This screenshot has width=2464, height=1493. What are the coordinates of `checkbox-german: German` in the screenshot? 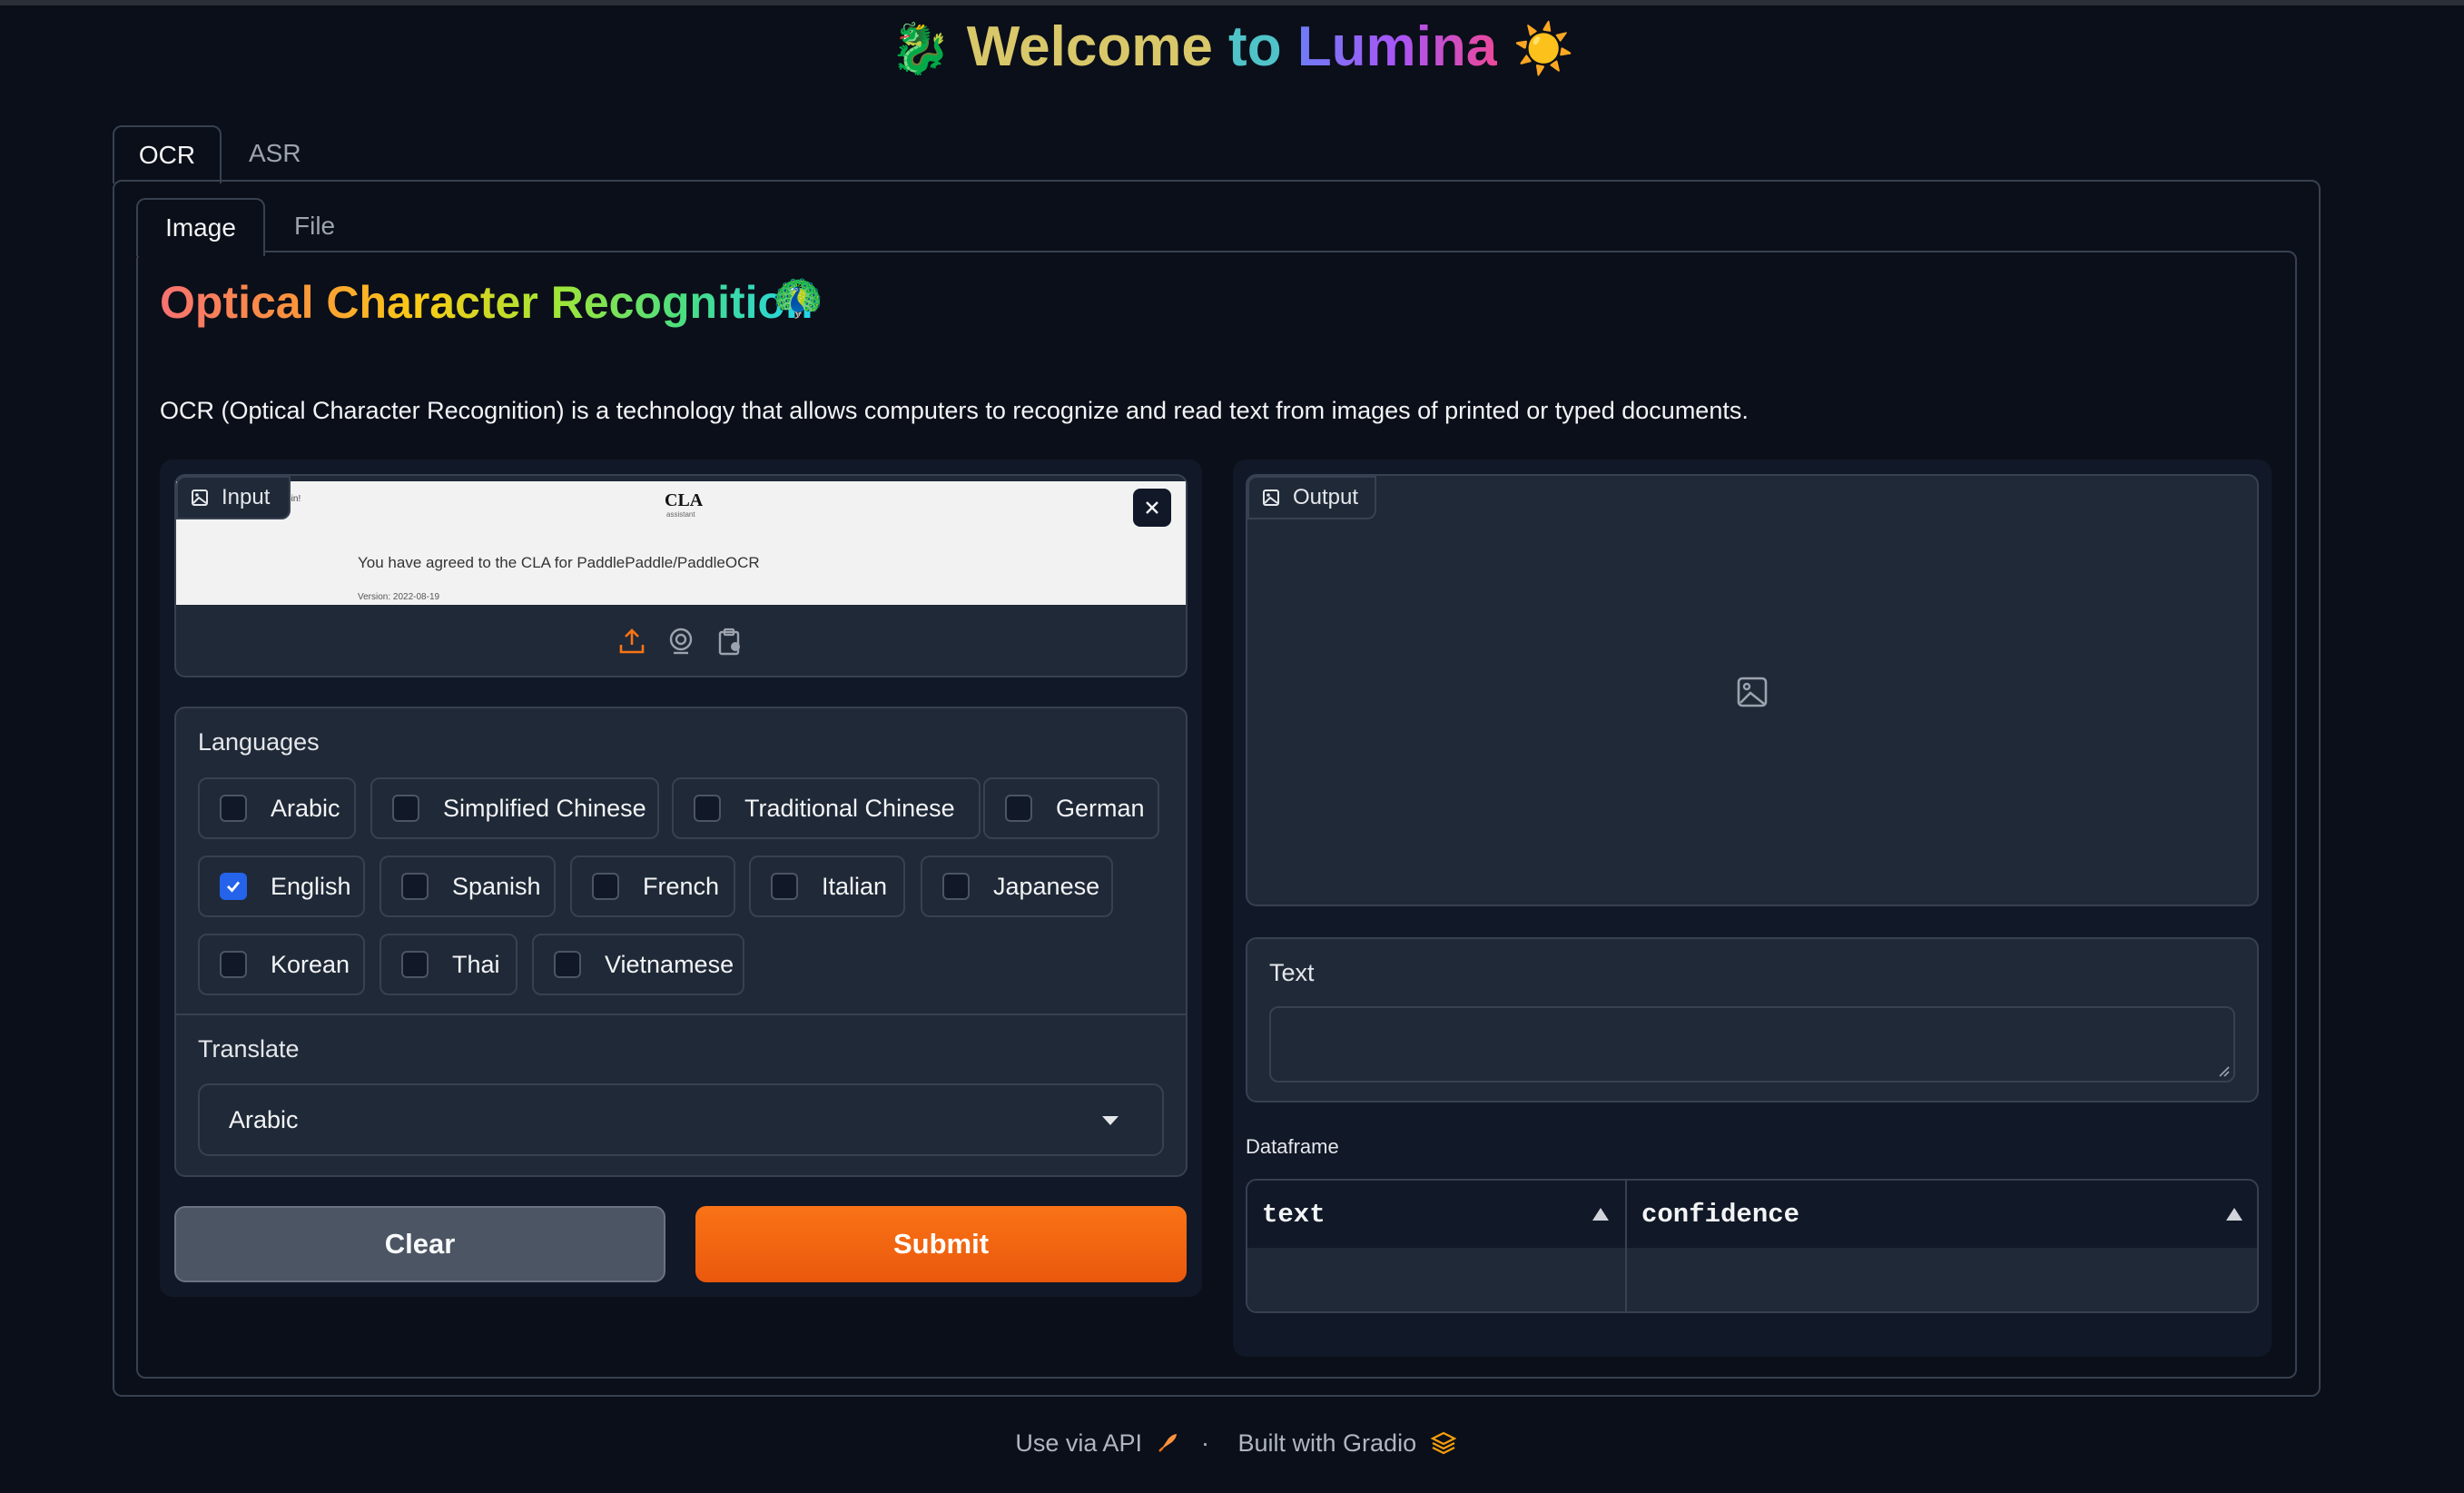 It's located at (1071, 808).